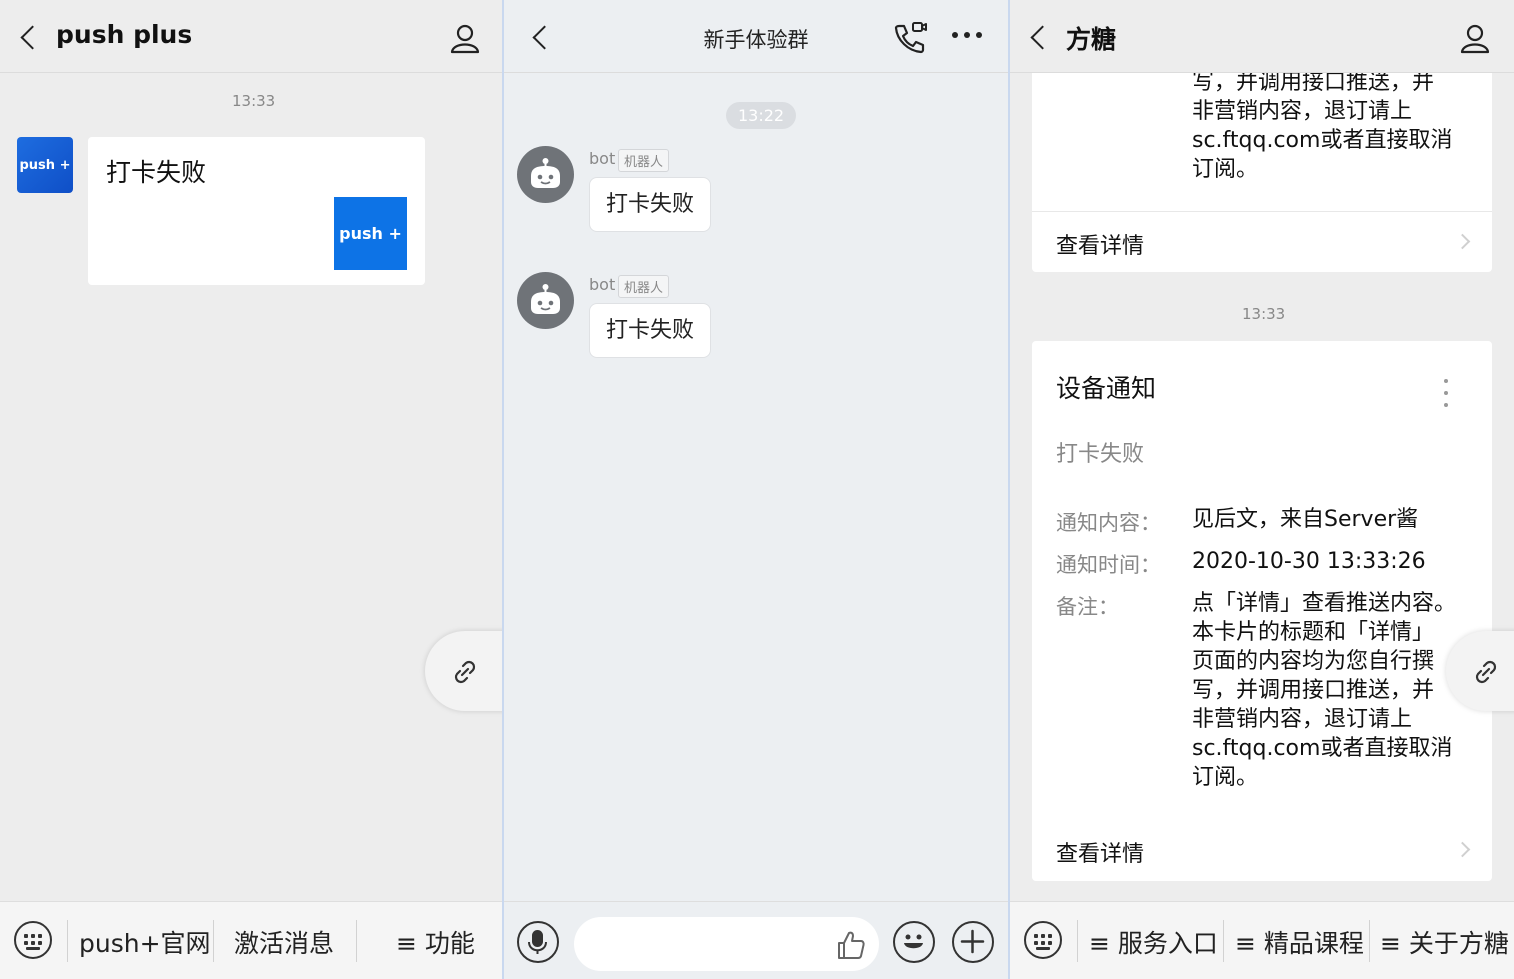  I want to click on field-label: 备注：, so click(1087, 607).